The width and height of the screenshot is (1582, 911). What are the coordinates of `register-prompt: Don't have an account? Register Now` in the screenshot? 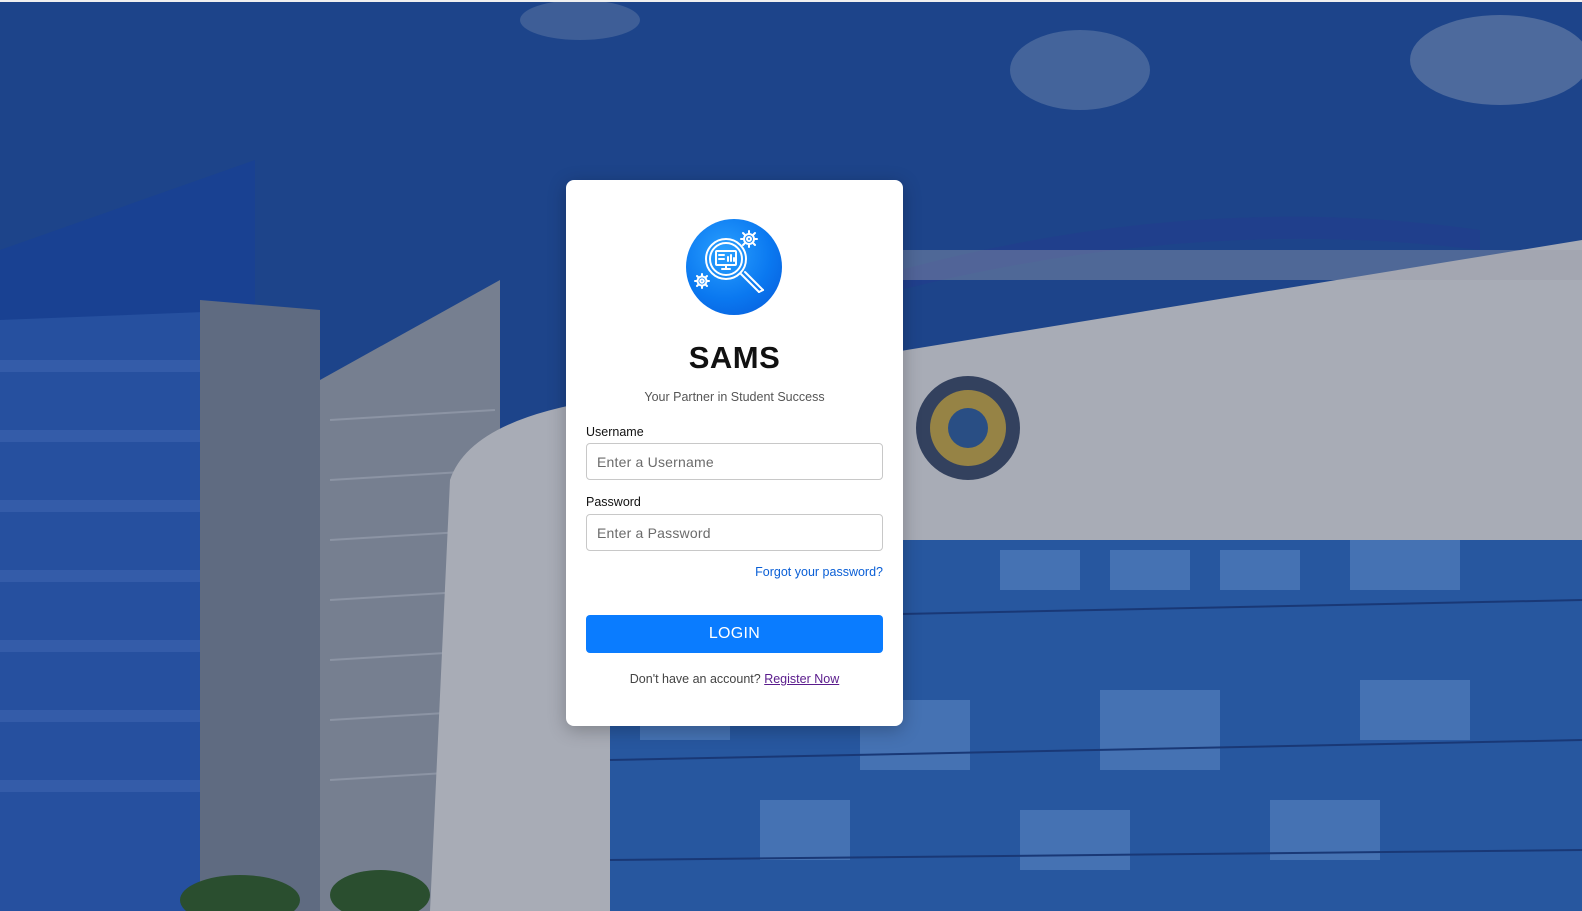 It's located at (734, 679).